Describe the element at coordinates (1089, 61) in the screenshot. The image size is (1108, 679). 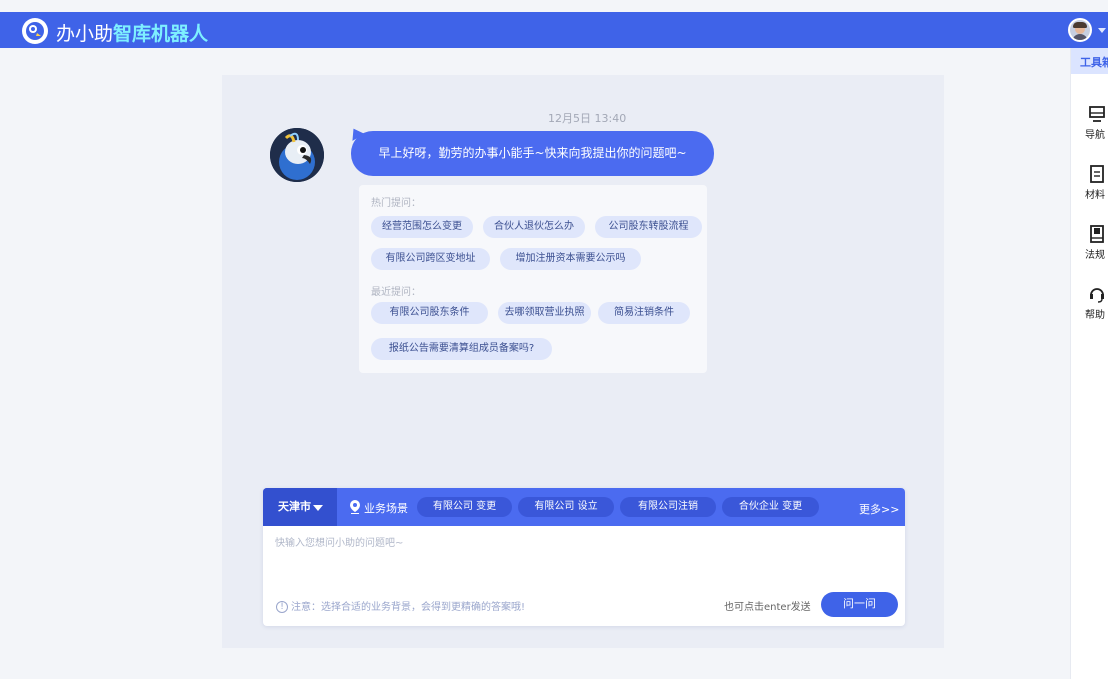
I see `toolbox-title: 工具箱` at that location.